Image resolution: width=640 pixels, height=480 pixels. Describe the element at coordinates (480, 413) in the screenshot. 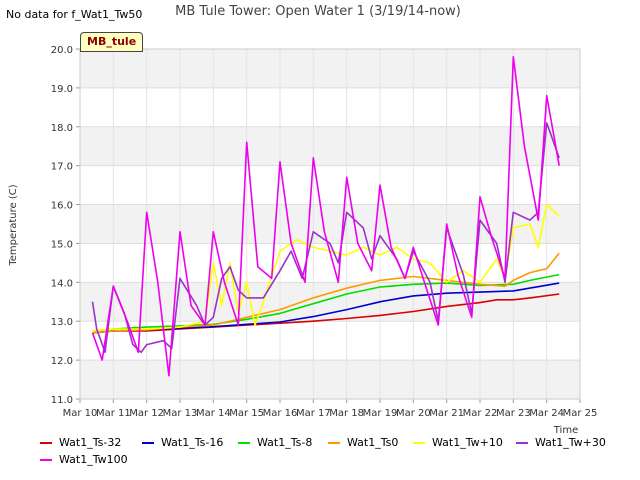

I see `x-tick-label: Mar 22` at that location.